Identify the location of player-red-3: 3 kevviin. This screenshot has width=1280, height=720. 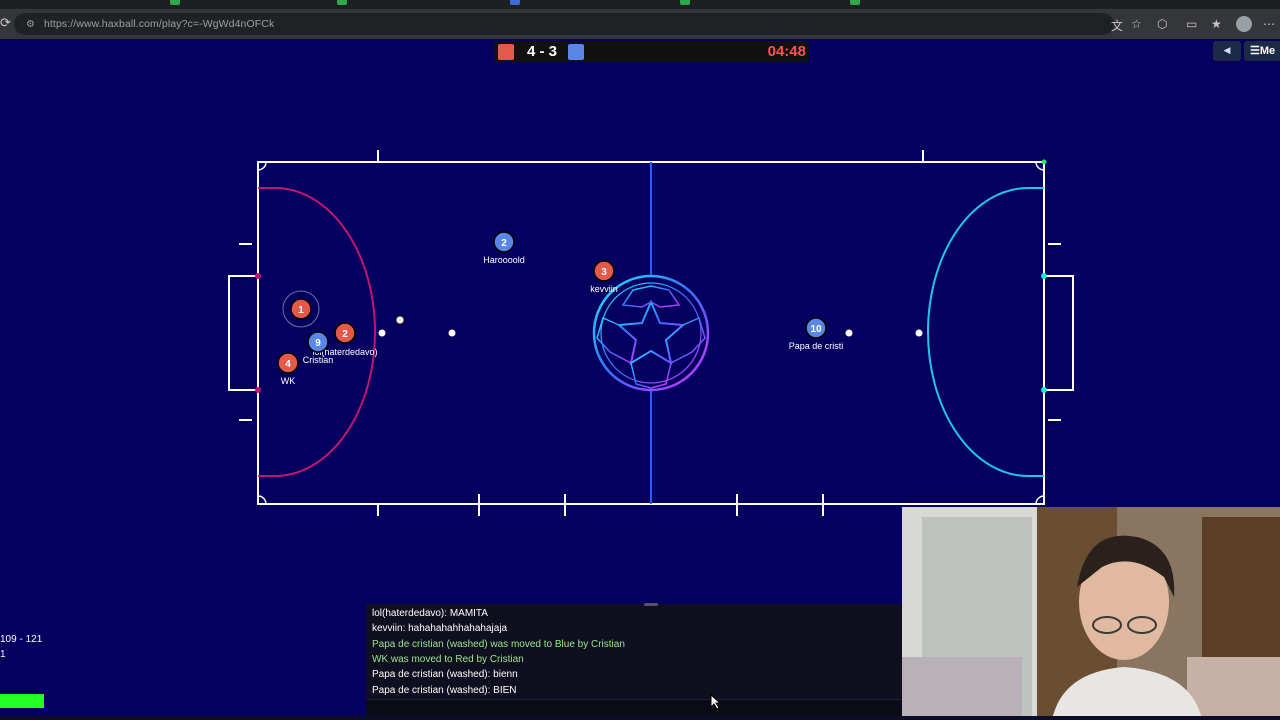
(604, 277).